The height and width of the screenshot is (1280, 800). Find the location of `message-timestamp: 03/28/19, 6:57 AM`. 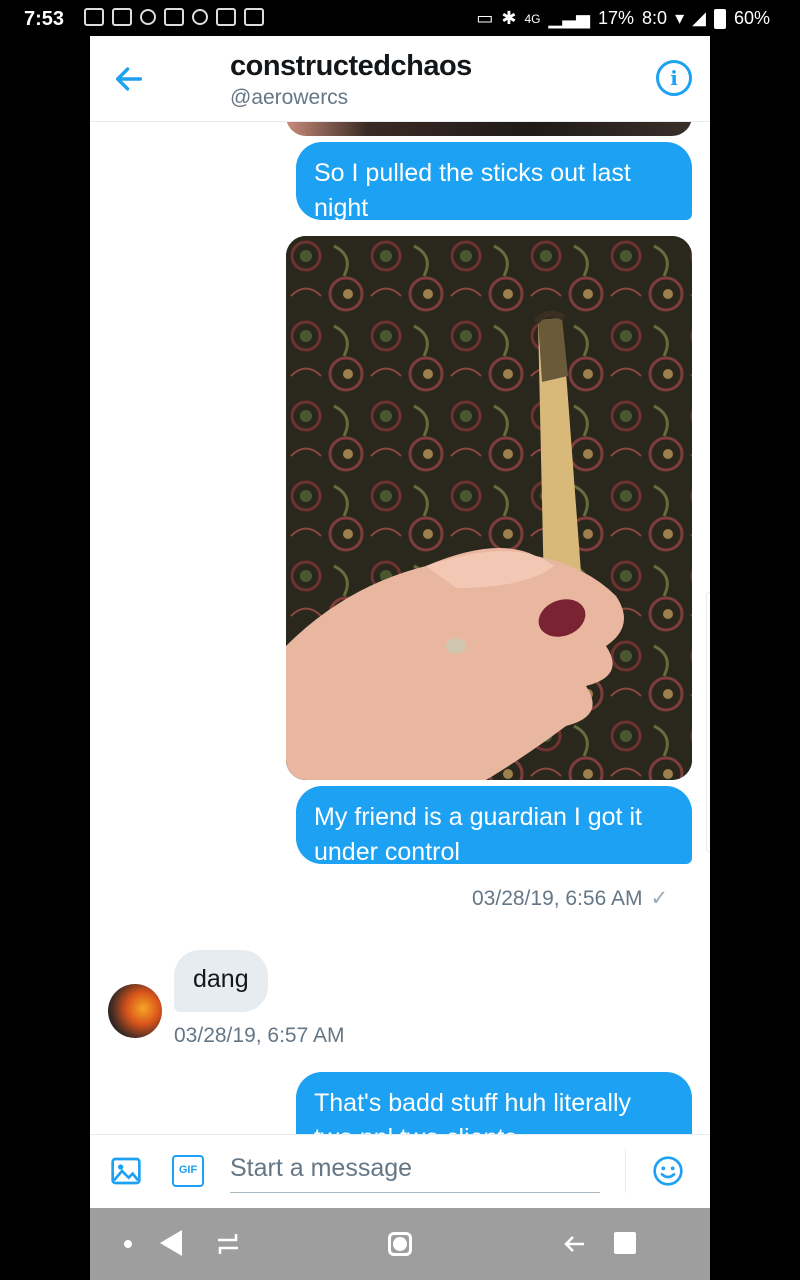

message-timestamp: 03/28/19, 6:57 AM is located at coordinates (259, 1035).